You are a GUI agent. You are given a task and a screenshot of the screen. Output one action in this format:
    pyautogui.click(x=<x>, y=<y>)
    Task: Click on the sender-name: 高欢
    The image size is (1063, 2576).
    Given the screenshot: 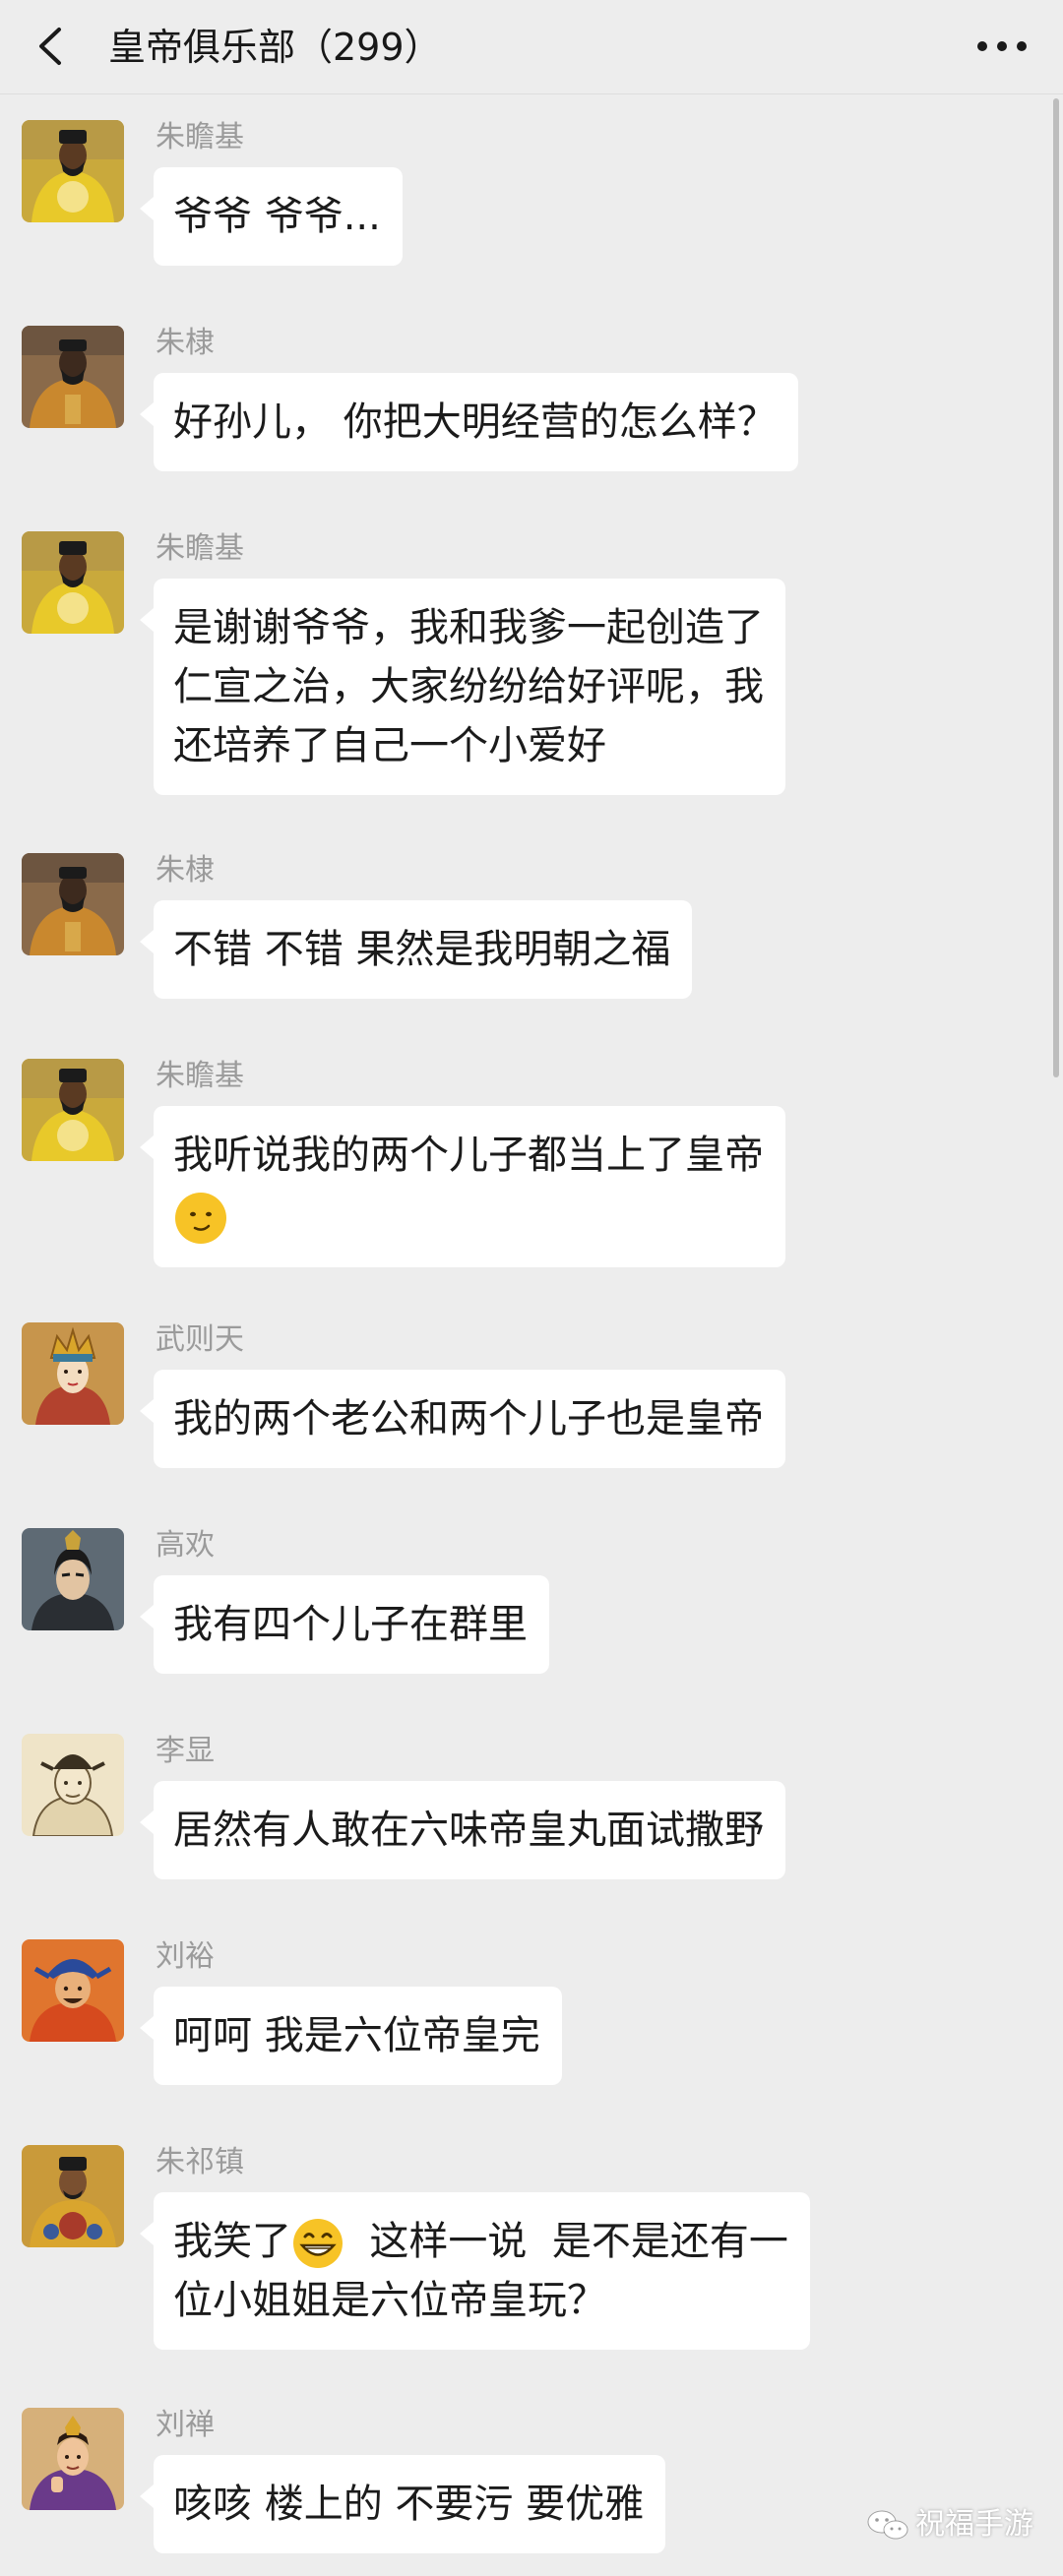 What is the action you would take?
    pyautogui.click(x=185, y=1545)
    